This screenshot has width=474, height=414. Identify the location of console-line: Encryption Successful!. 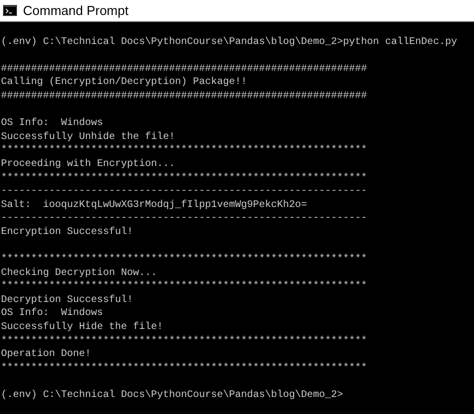
(67, 233).